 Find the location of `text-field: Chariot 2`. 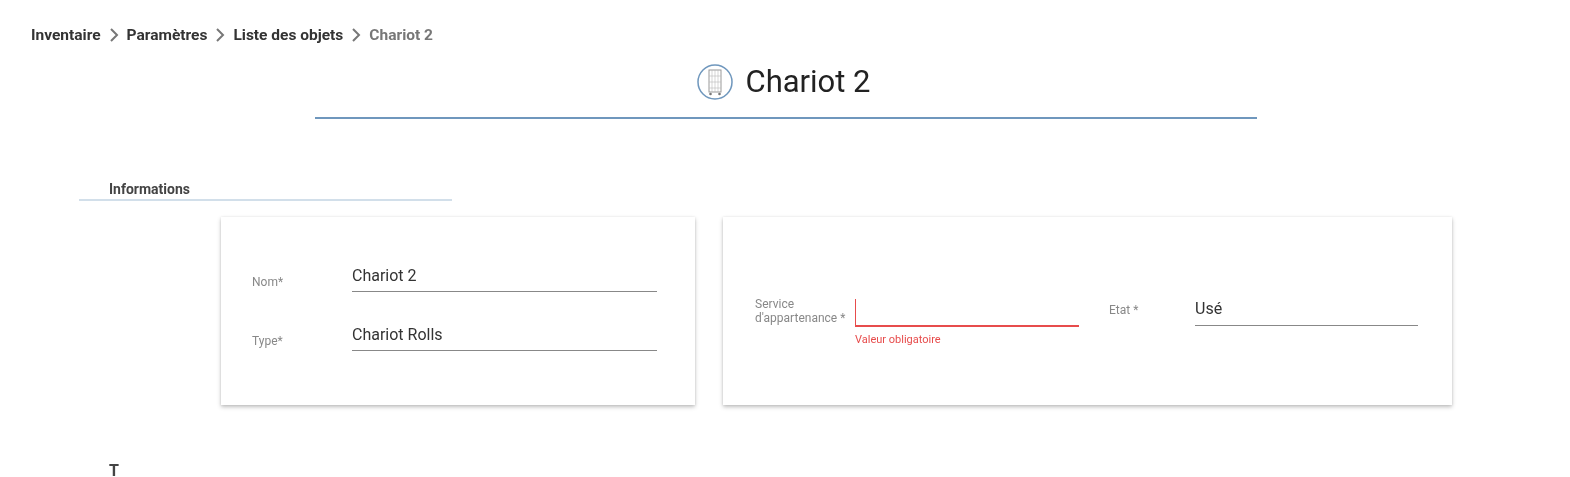

text-field: Chariot 2 is located at coordinates (504, 276).